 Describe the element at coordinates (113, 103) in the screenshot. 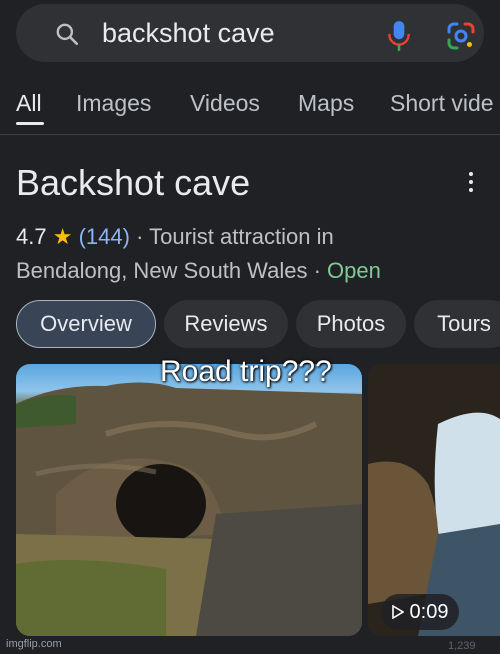

I see `tab-images: Images` at that location.